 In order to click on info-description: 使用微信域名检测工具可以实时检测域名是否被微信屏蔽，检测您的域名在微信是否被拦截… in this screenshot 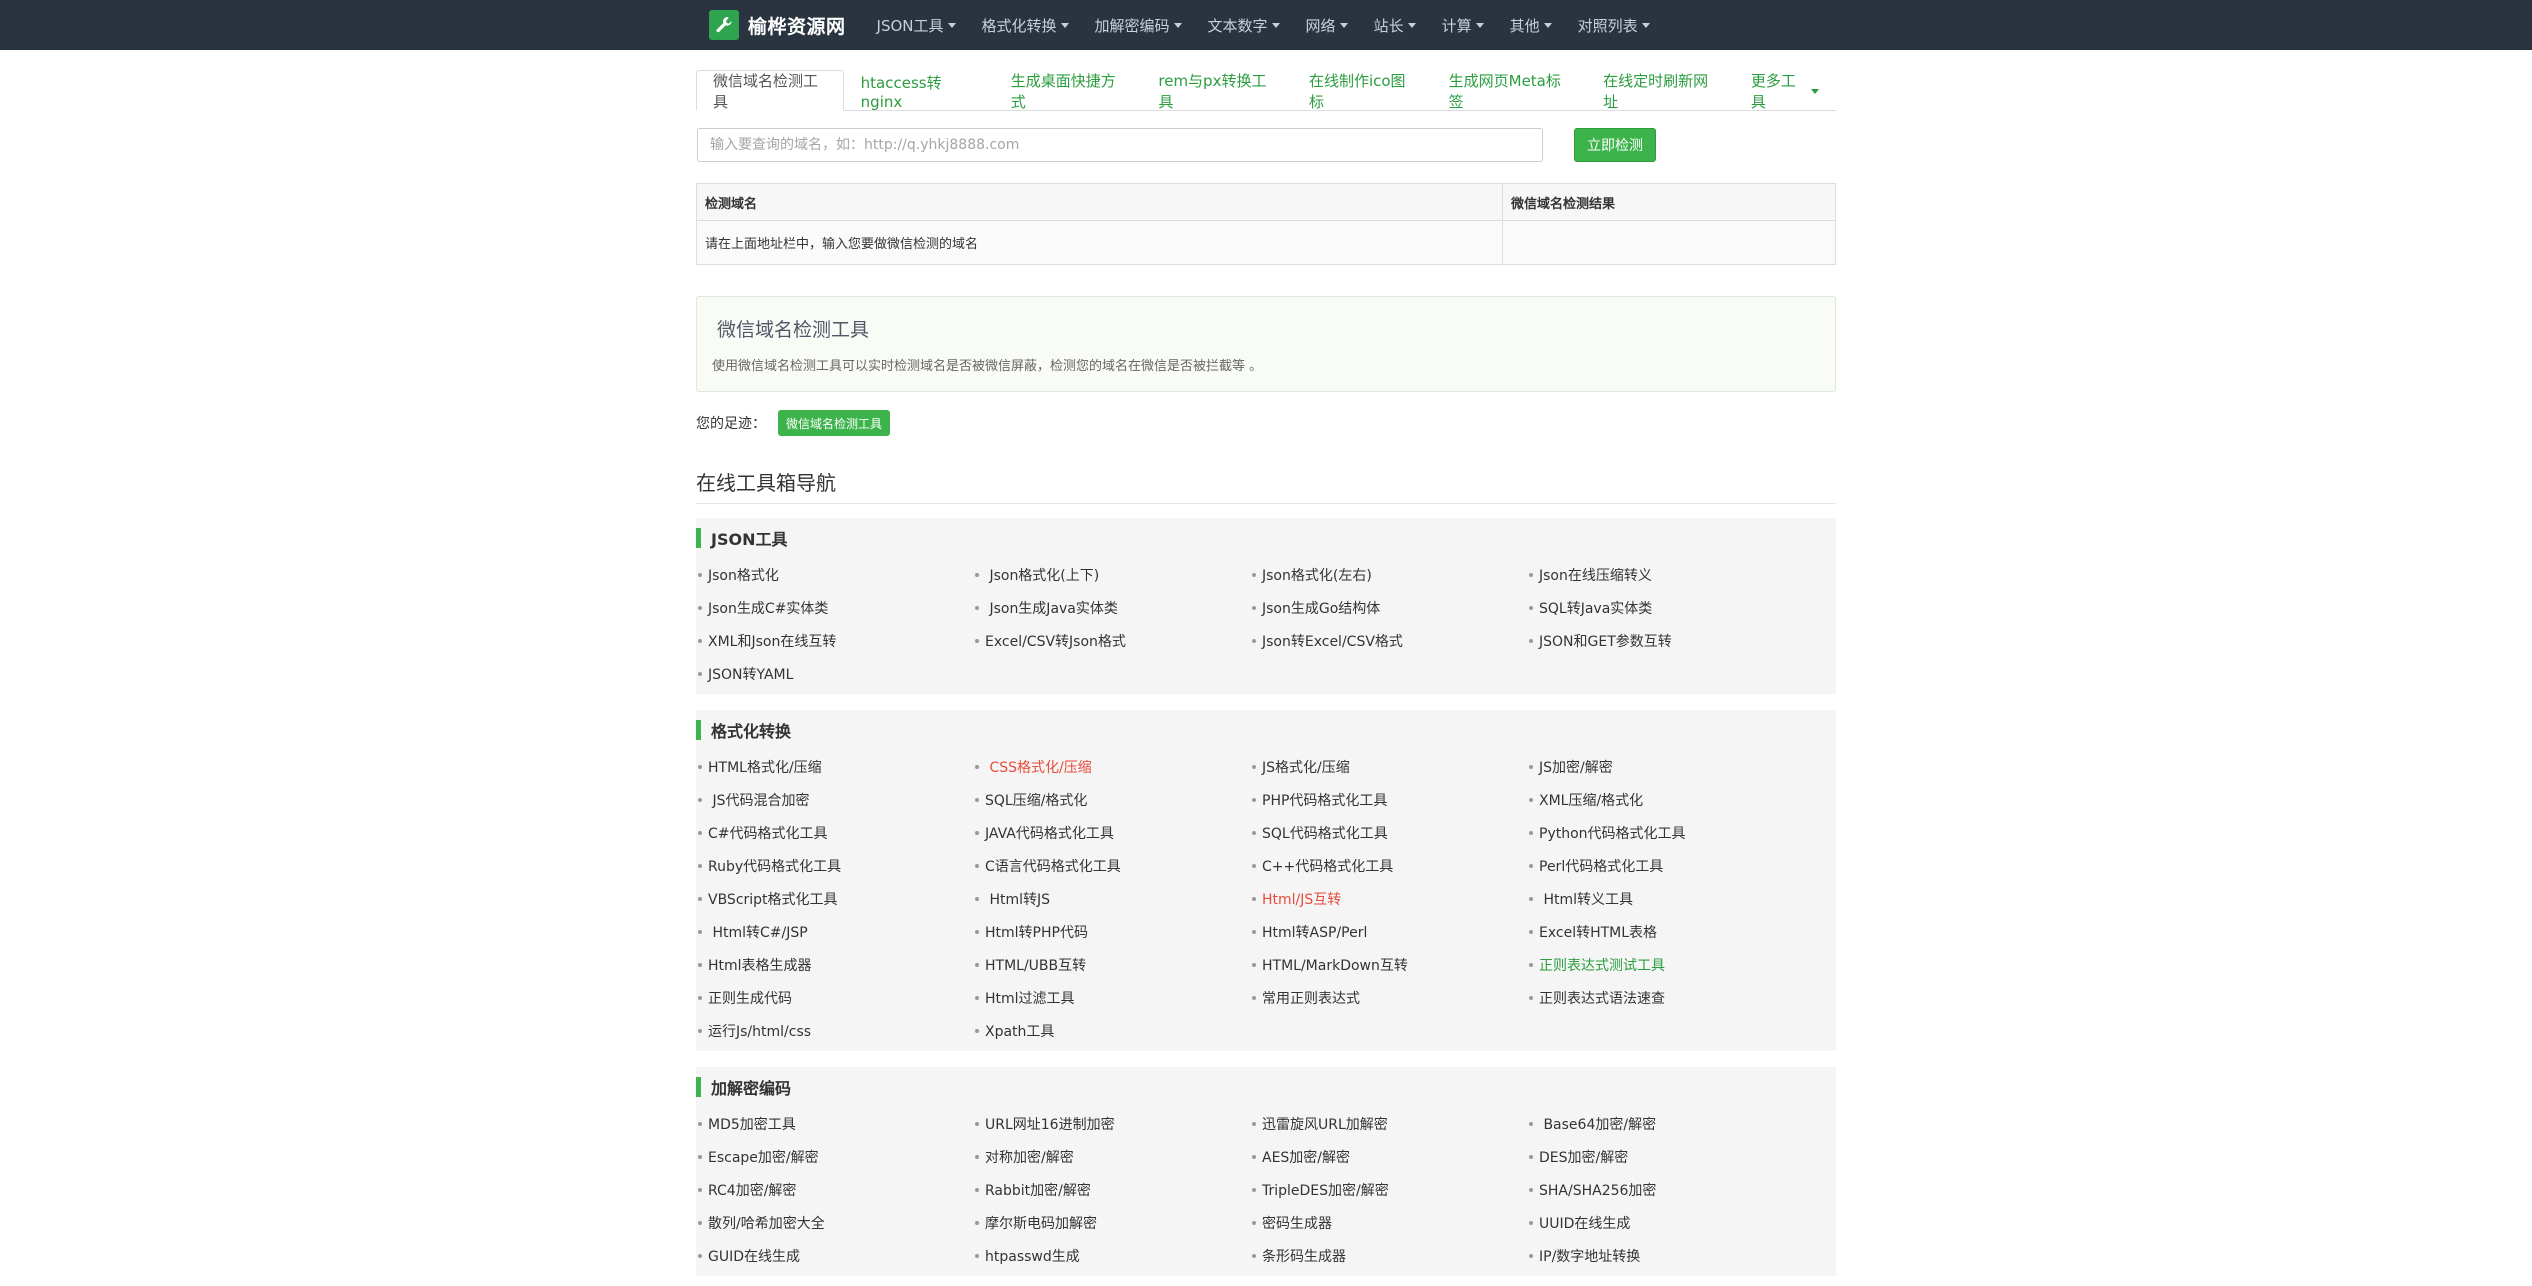, I will do `click(987, 366)`.